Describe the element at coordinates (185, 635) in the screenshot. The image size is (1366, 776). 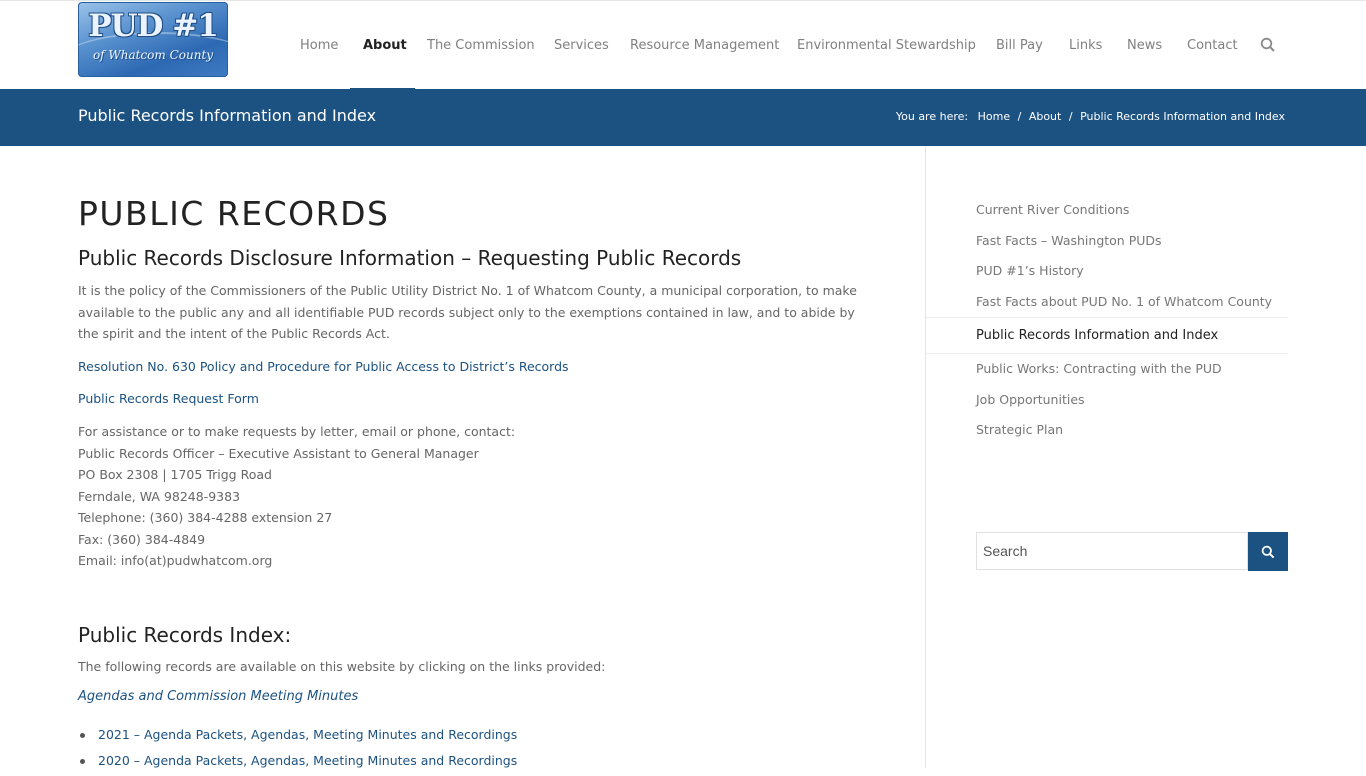
I see `index-heading: Public Records Index:` at that location.